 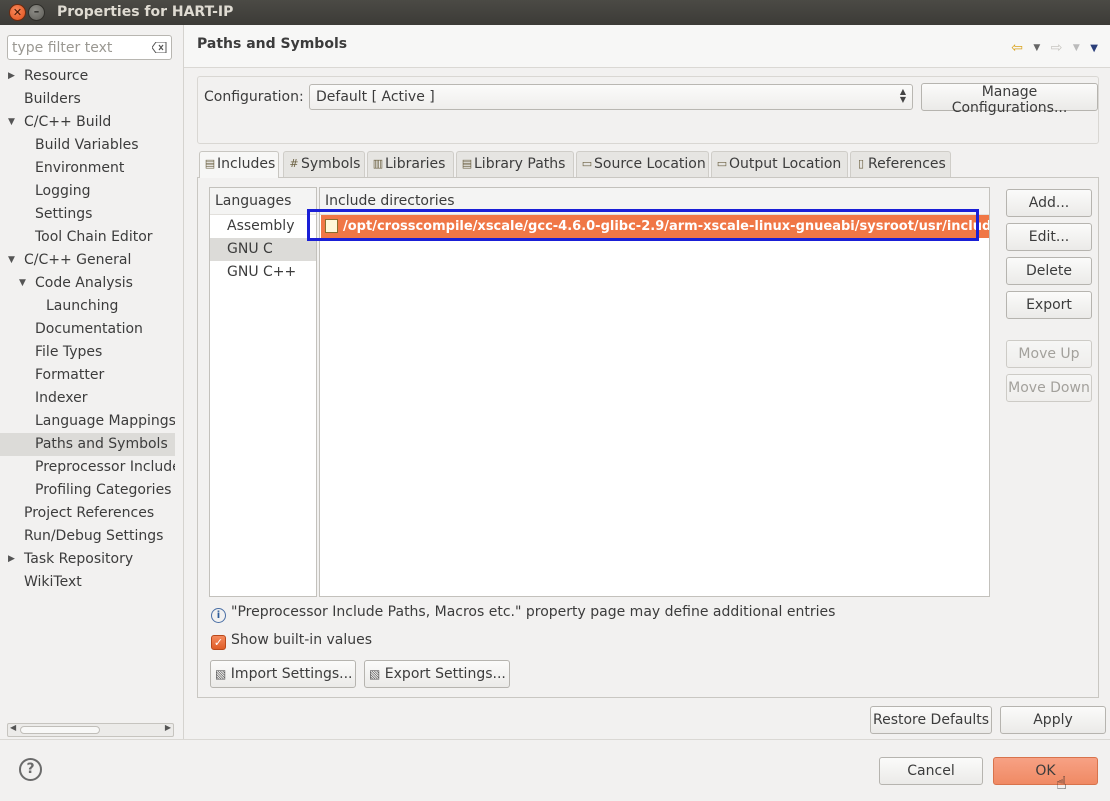 What do you see at coordinates (1053, 720) in the screenshot?
I see `apply-button: Apply` at bounding box center [1053, 720].